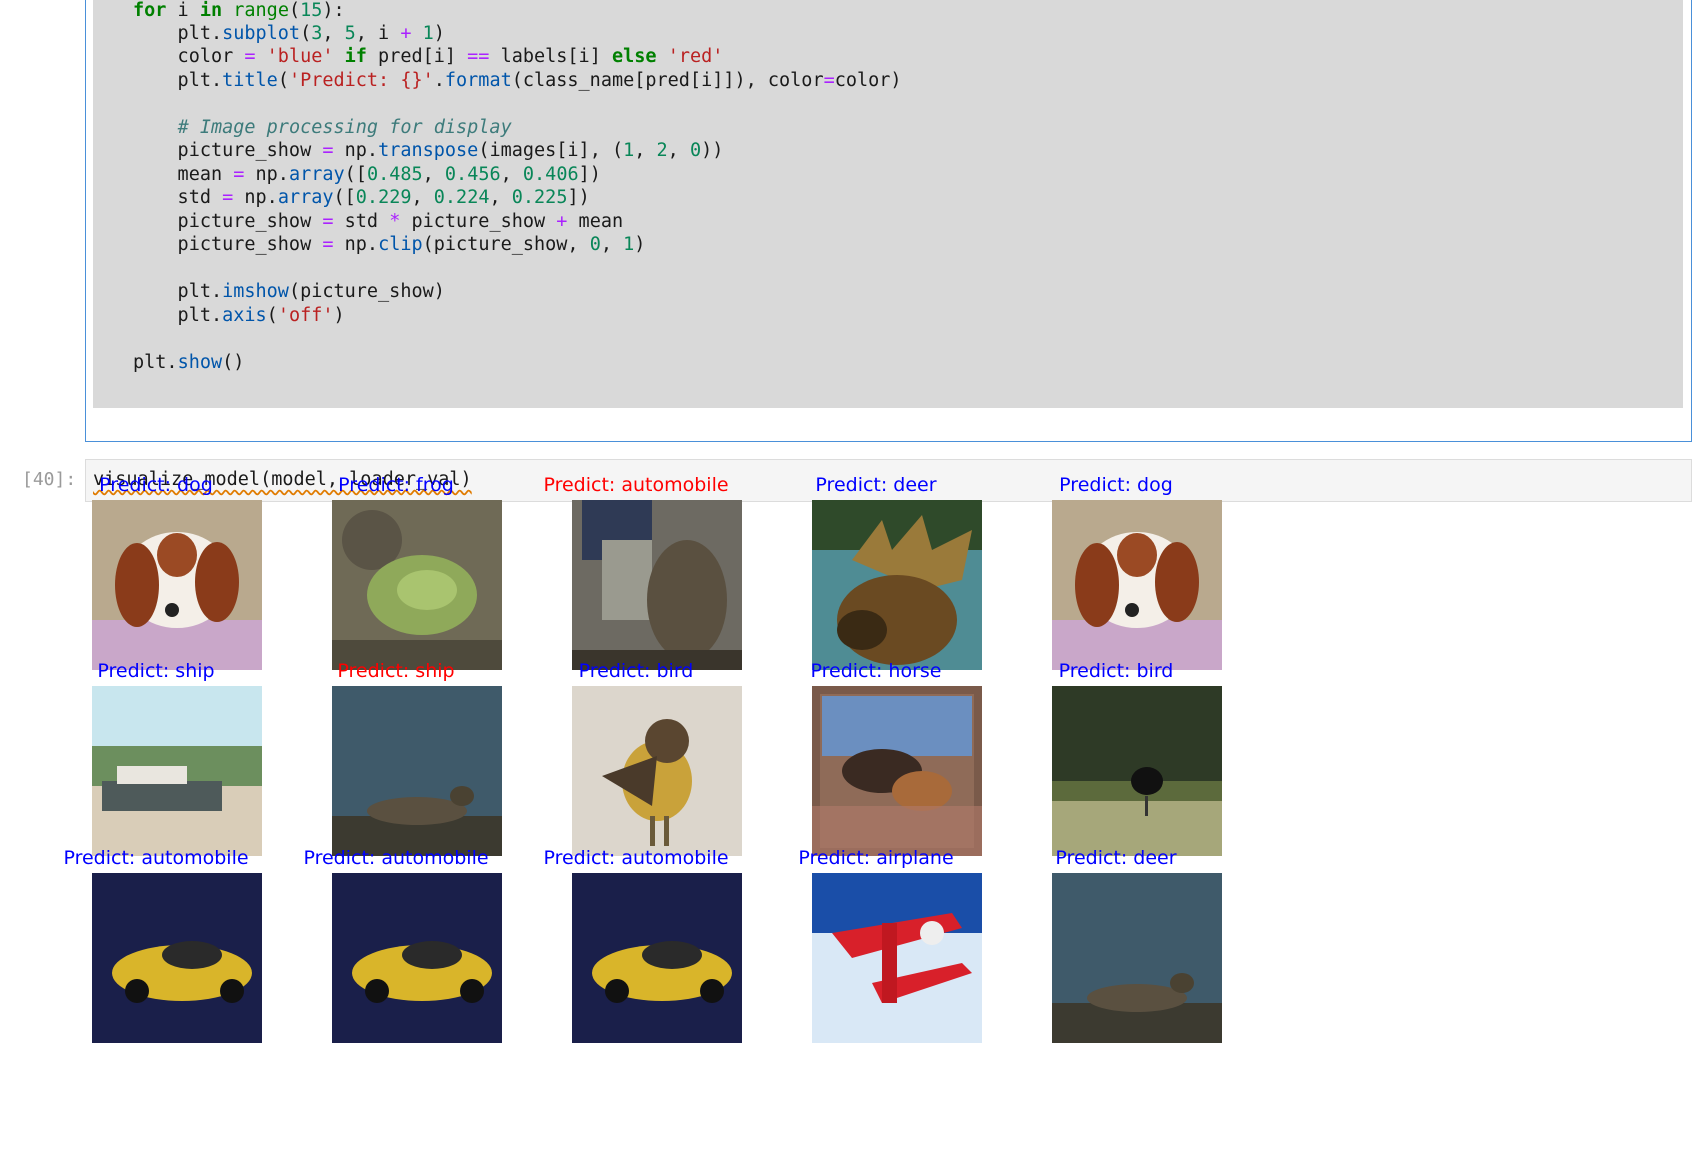  I want to click on prediction-title: Predict: airplane, so click(876, 858).